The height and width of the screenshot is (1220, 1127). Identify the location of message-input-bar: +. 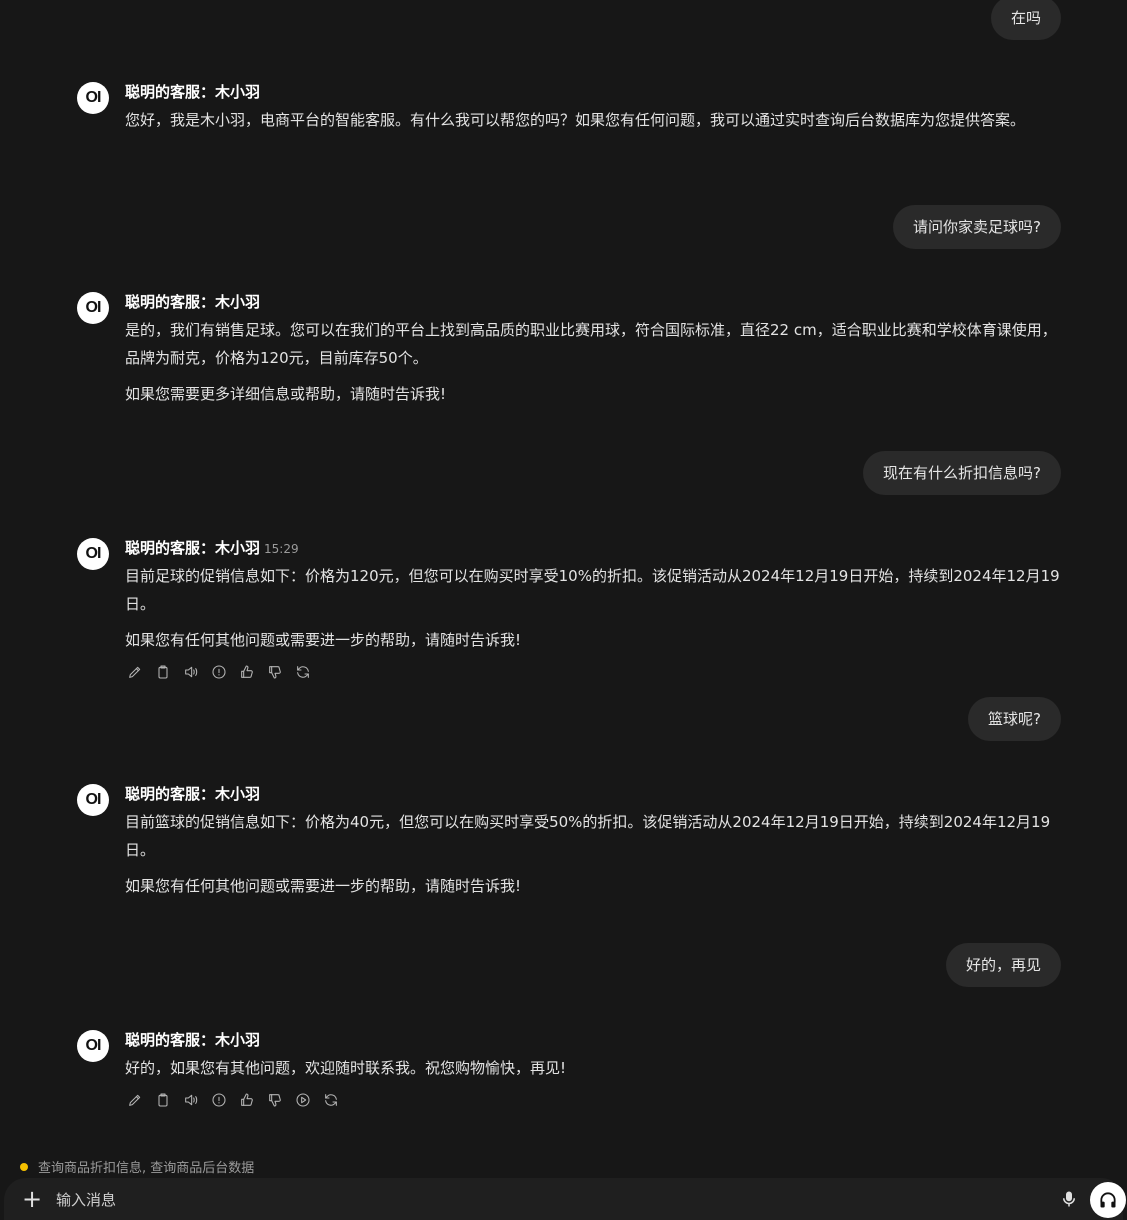
(565, 1199).